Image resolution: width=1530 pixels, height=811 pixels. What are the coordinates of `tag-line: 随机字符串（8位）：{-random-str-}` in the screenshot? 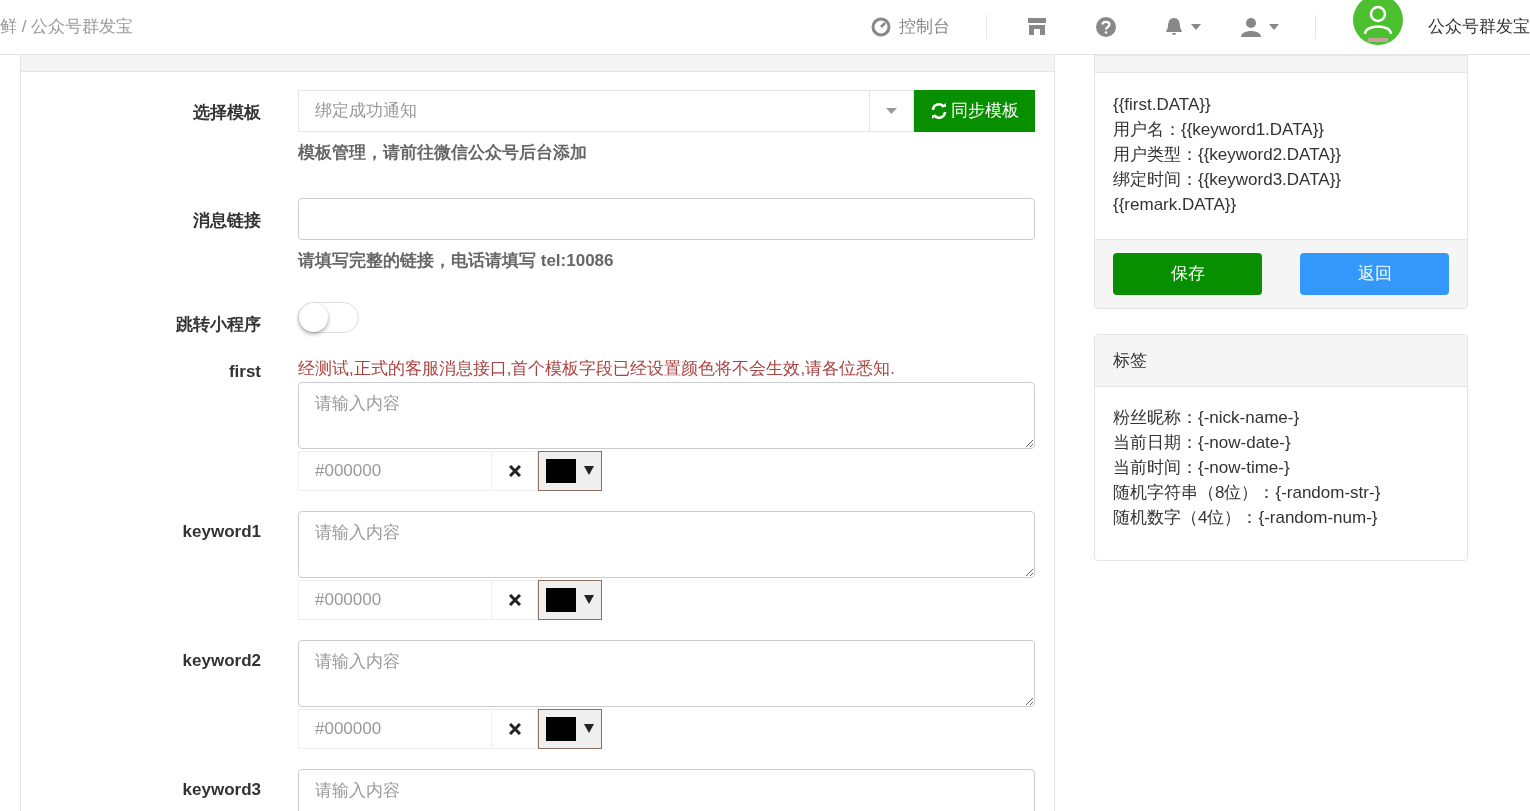 It's located at (1247, 493).